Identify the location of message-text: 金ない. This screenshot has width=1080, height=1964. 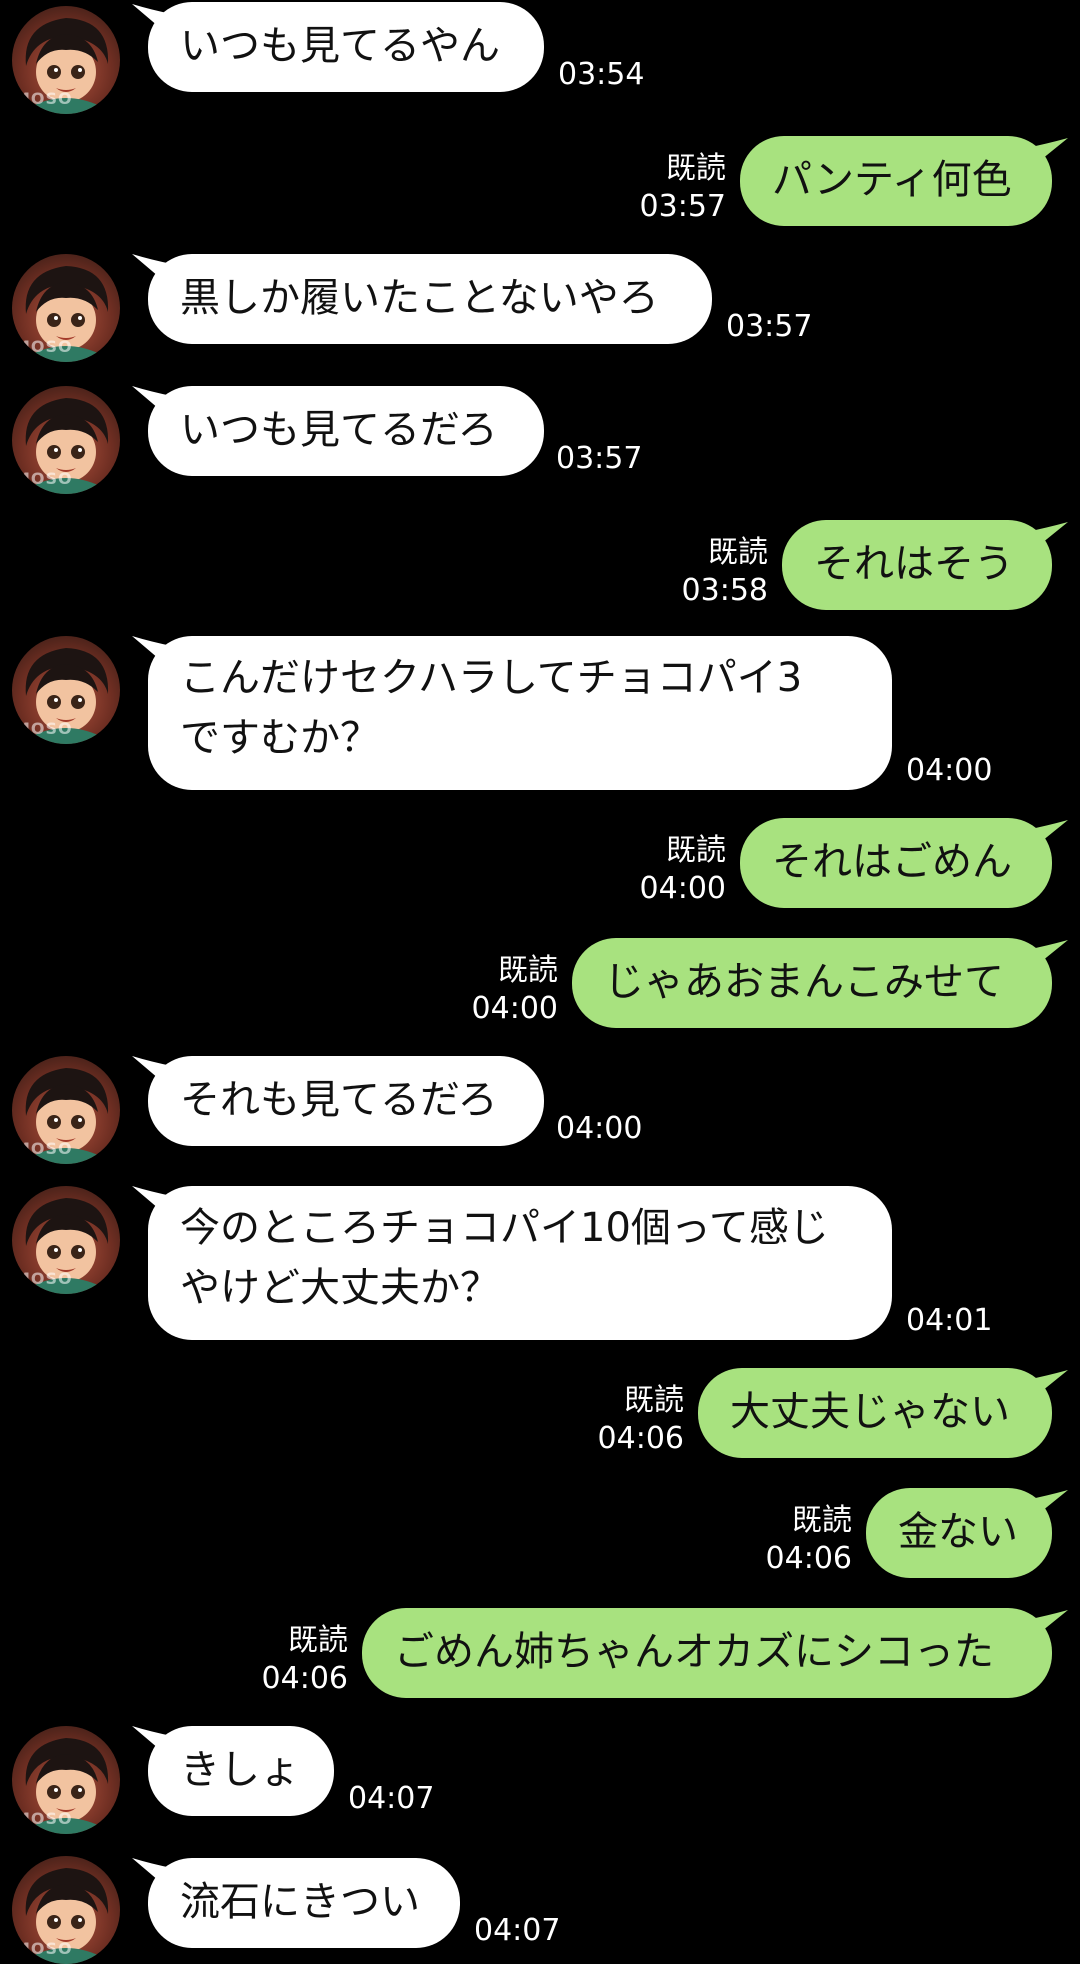
(958, 1532).